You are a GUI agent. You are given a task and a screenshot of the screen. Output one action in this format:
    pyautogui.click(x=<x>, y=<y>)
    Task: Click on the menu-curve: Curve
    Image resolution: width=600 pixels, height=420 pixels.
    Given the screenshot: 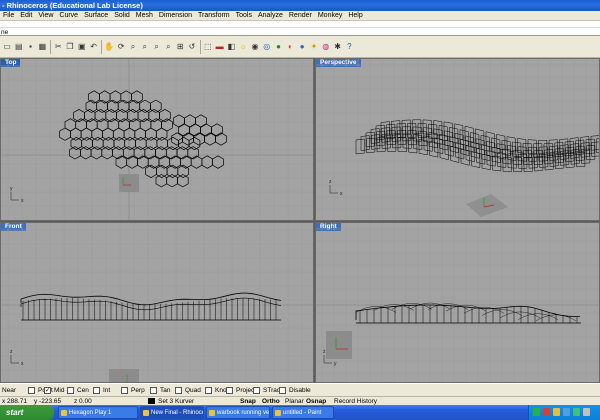 What is the action you would take?
    pyautogui.click(x=68, y=16)
    